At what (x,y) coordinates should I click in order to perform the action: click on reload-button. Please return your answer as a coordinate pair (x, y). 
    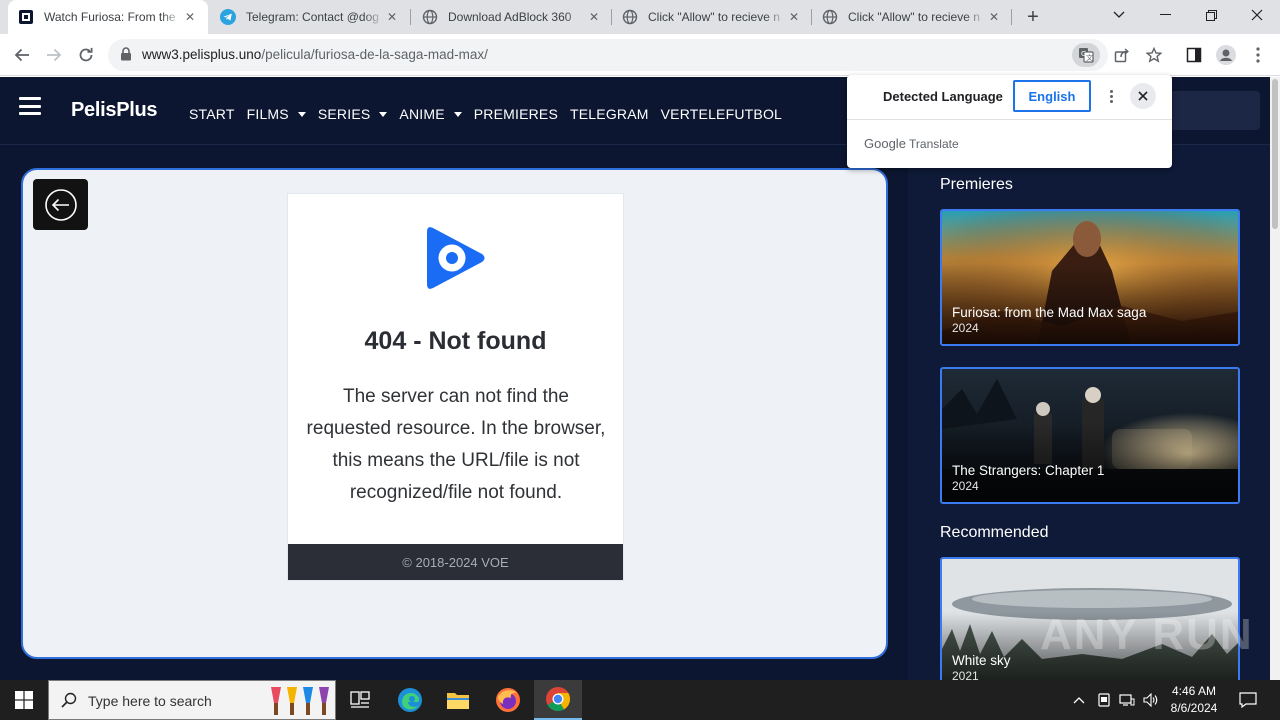
    Looking at the image, I should click on (86, 55).